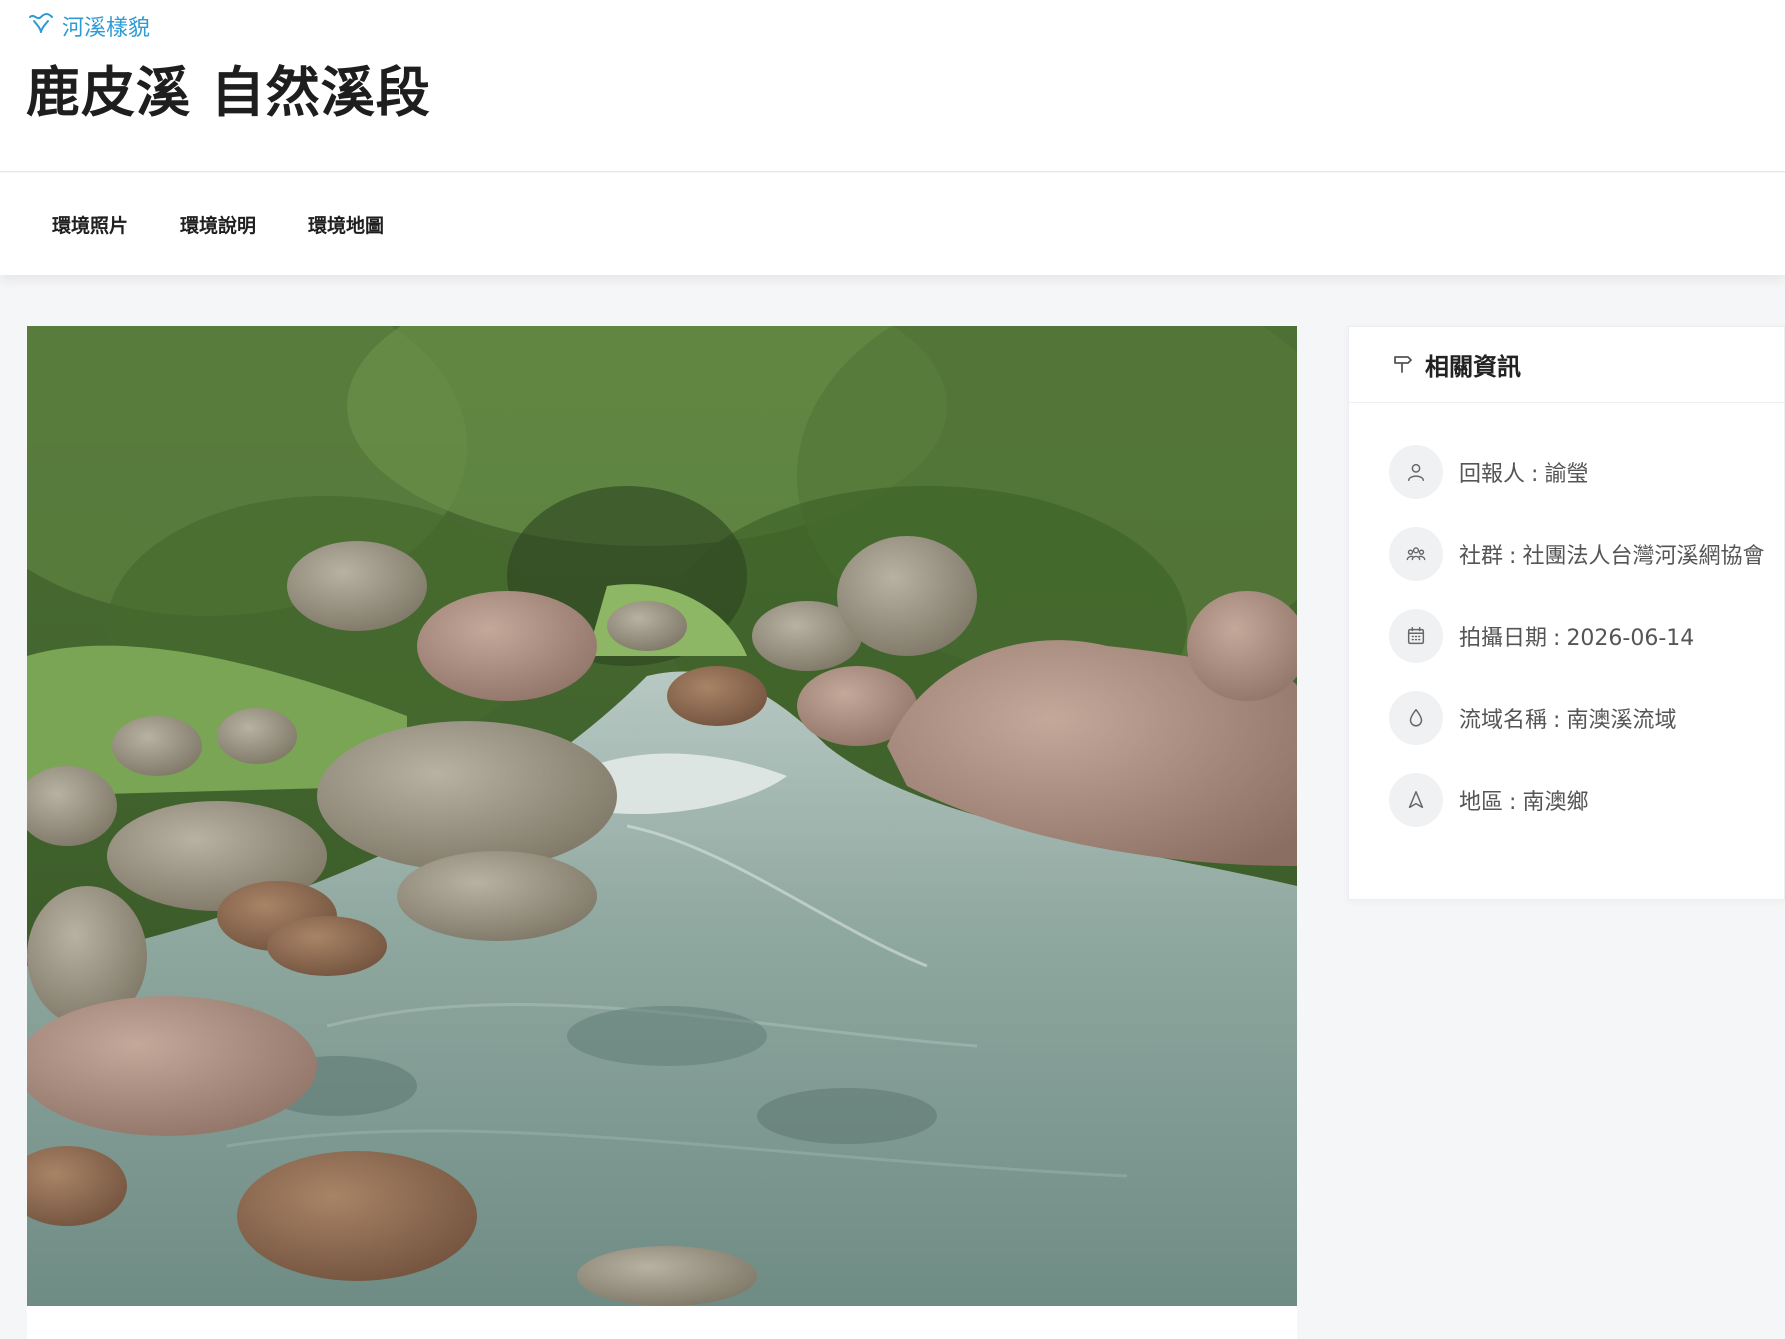 Image resolution: width=1785 pixels, height=1339 pixels. Describe the element at coordinates (1416, 472) in the screenshot. I see `user-icon` at that location.